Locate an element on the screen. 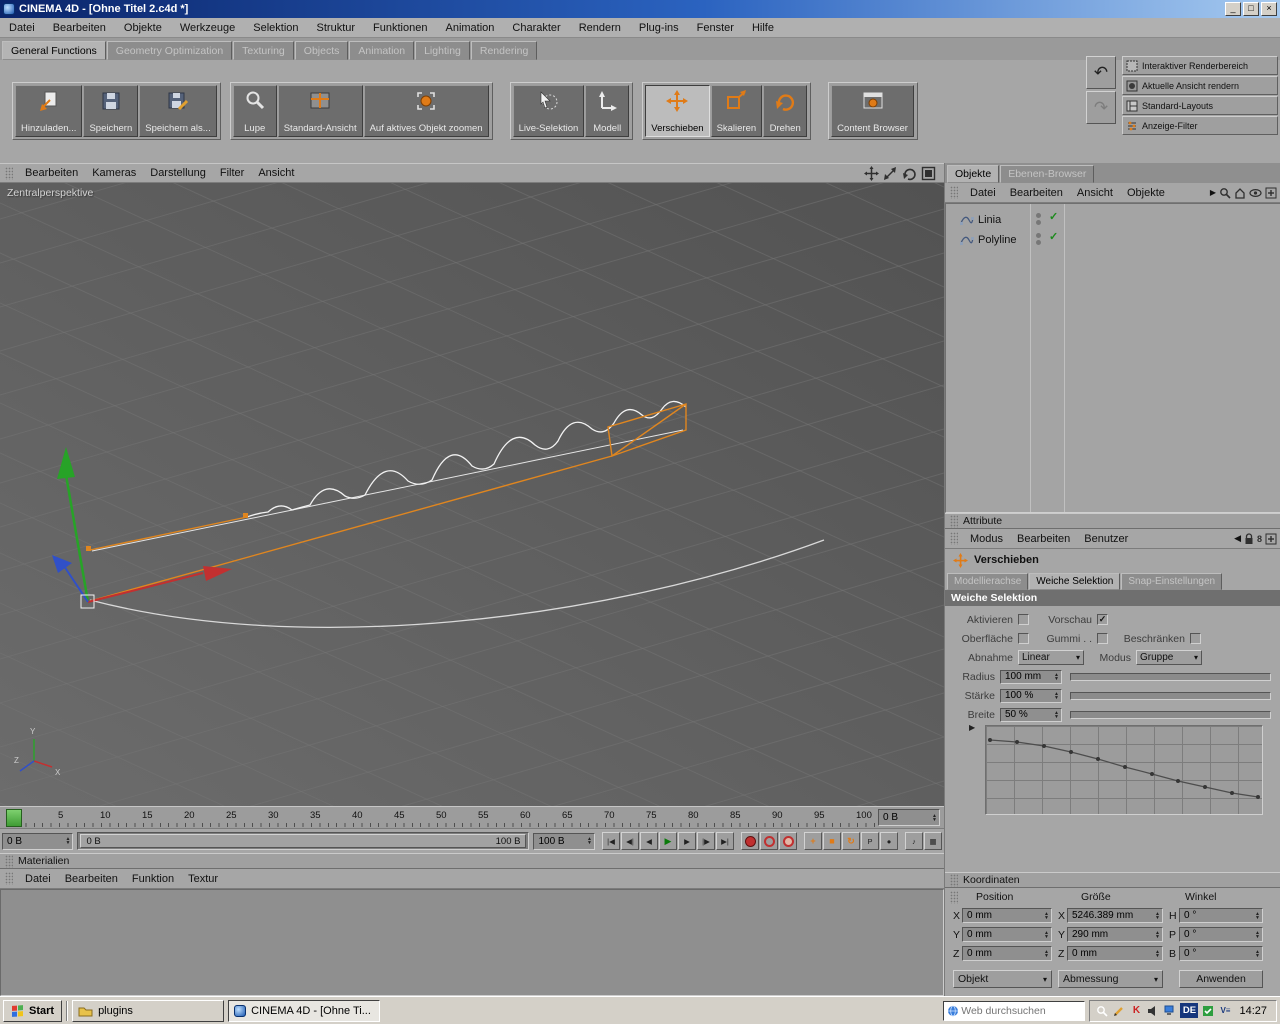 Image resolution: width=1280 pixels, height=1024 pixels. radius-slider is located at coordinates (1170, 676).